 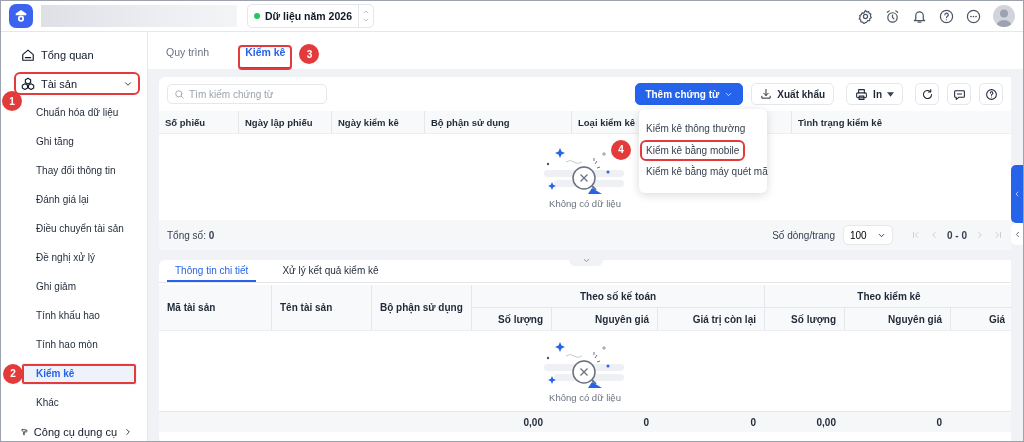 What do you see at coordinates (257, 16) in the screenshot?
I see `status-dot` at bounding box center [257, 16].